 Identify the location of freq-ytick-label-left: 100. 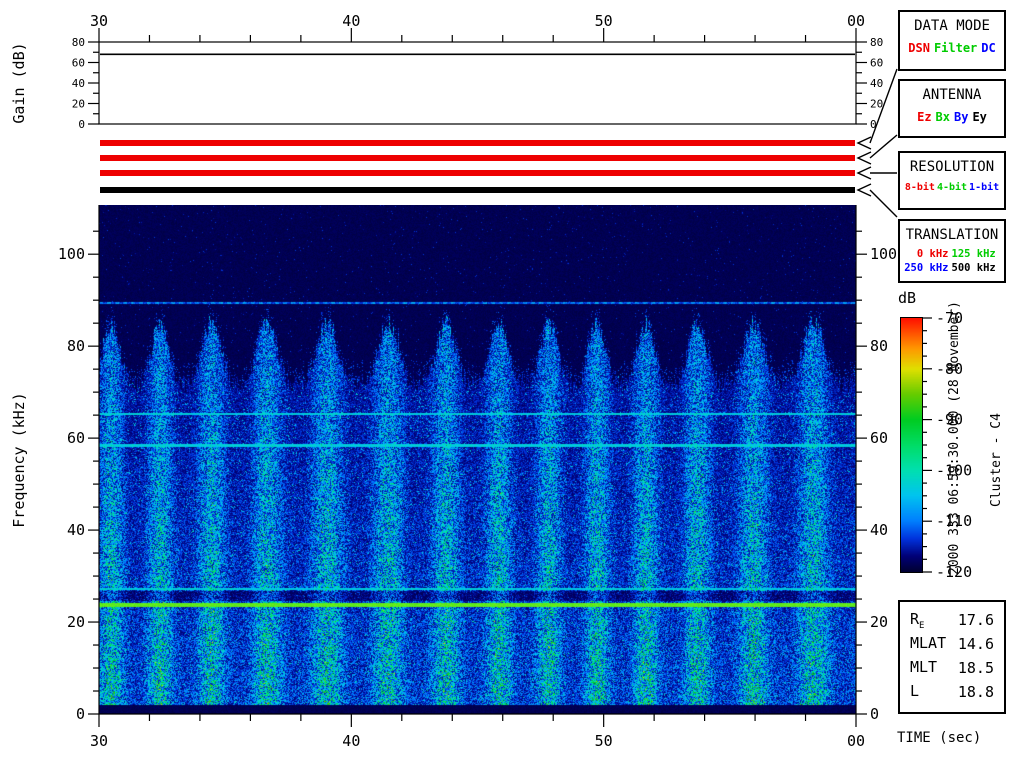
(71, 254).